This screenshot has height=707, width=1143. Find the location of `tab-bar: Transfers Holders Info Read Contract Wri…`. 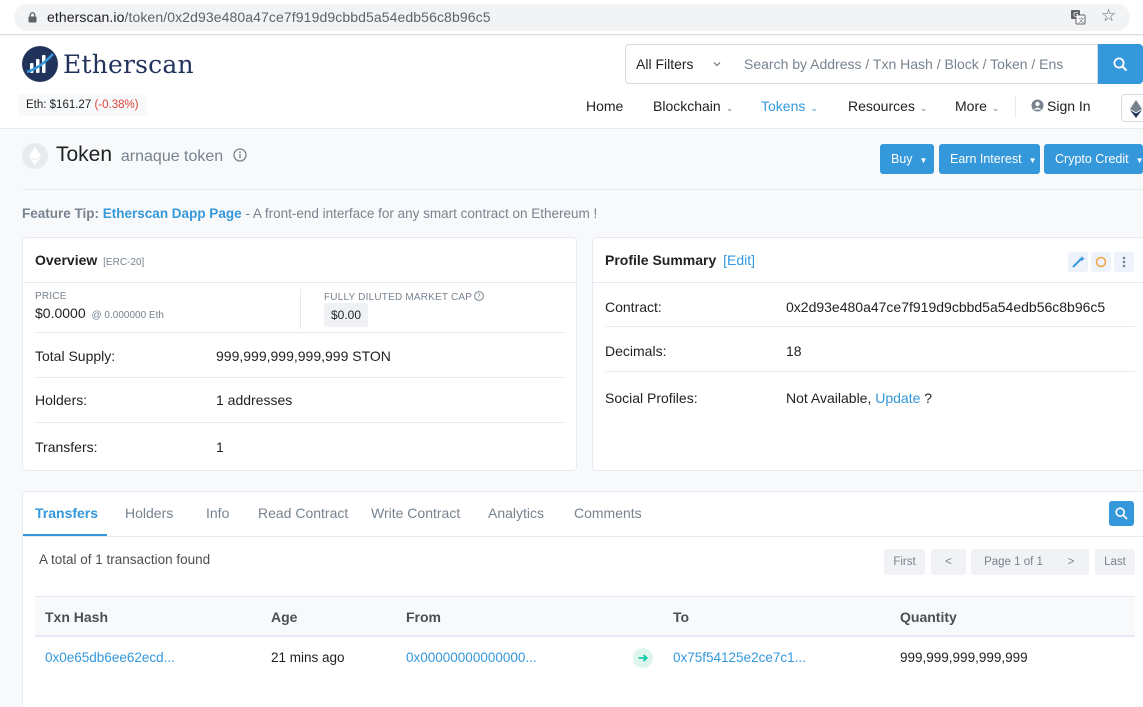

tab-bar: Transfers Holders Info Read Contract Wri… is located at coordinates (583, 514).